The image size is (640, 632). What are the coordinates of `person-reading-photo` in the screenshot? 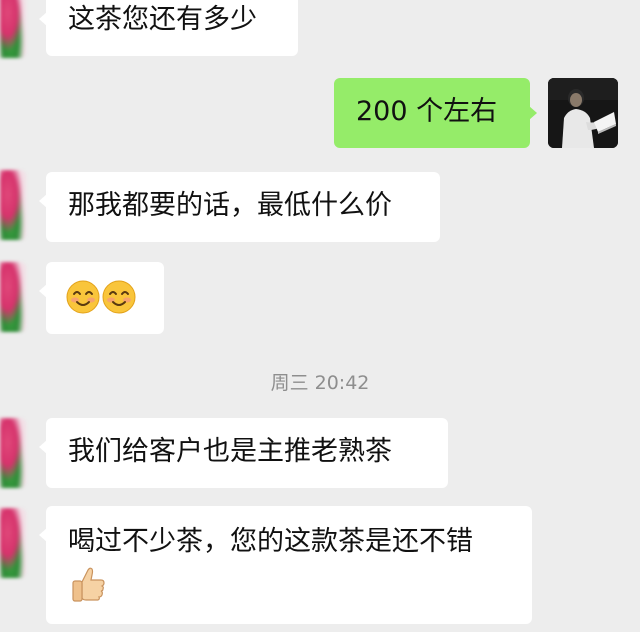 It's located at (583, 113).